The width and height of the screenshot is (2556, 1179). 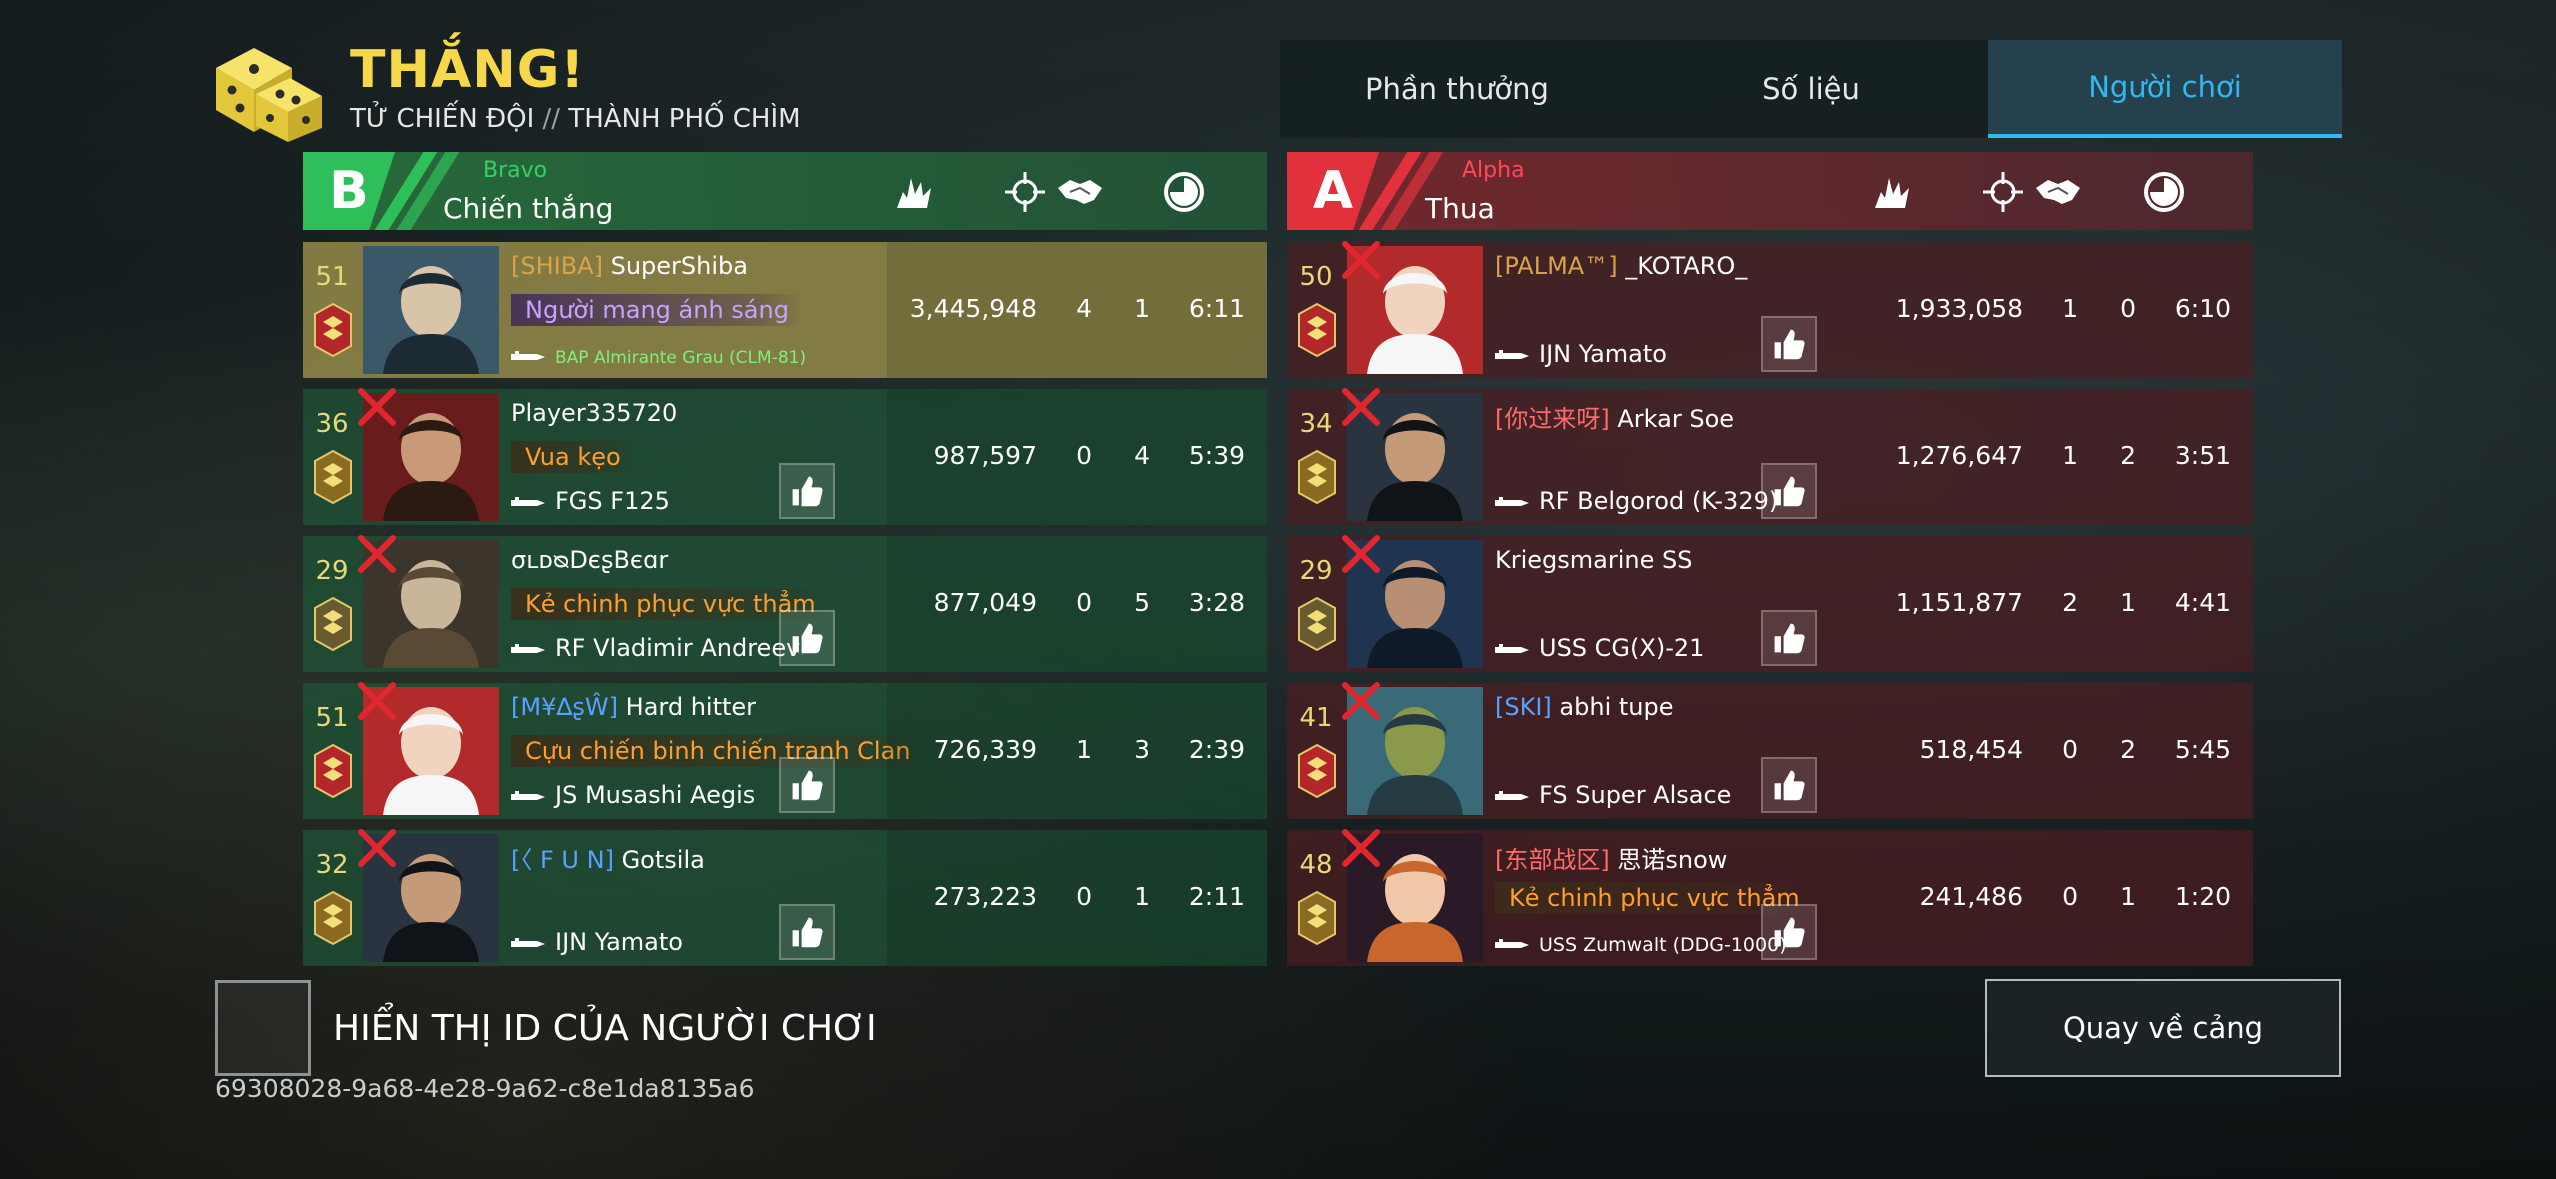 What do you see at coordinates (973, 308) in the screenshot?
I see `score-value: 3,445,948` at bounding box center [973, 308].